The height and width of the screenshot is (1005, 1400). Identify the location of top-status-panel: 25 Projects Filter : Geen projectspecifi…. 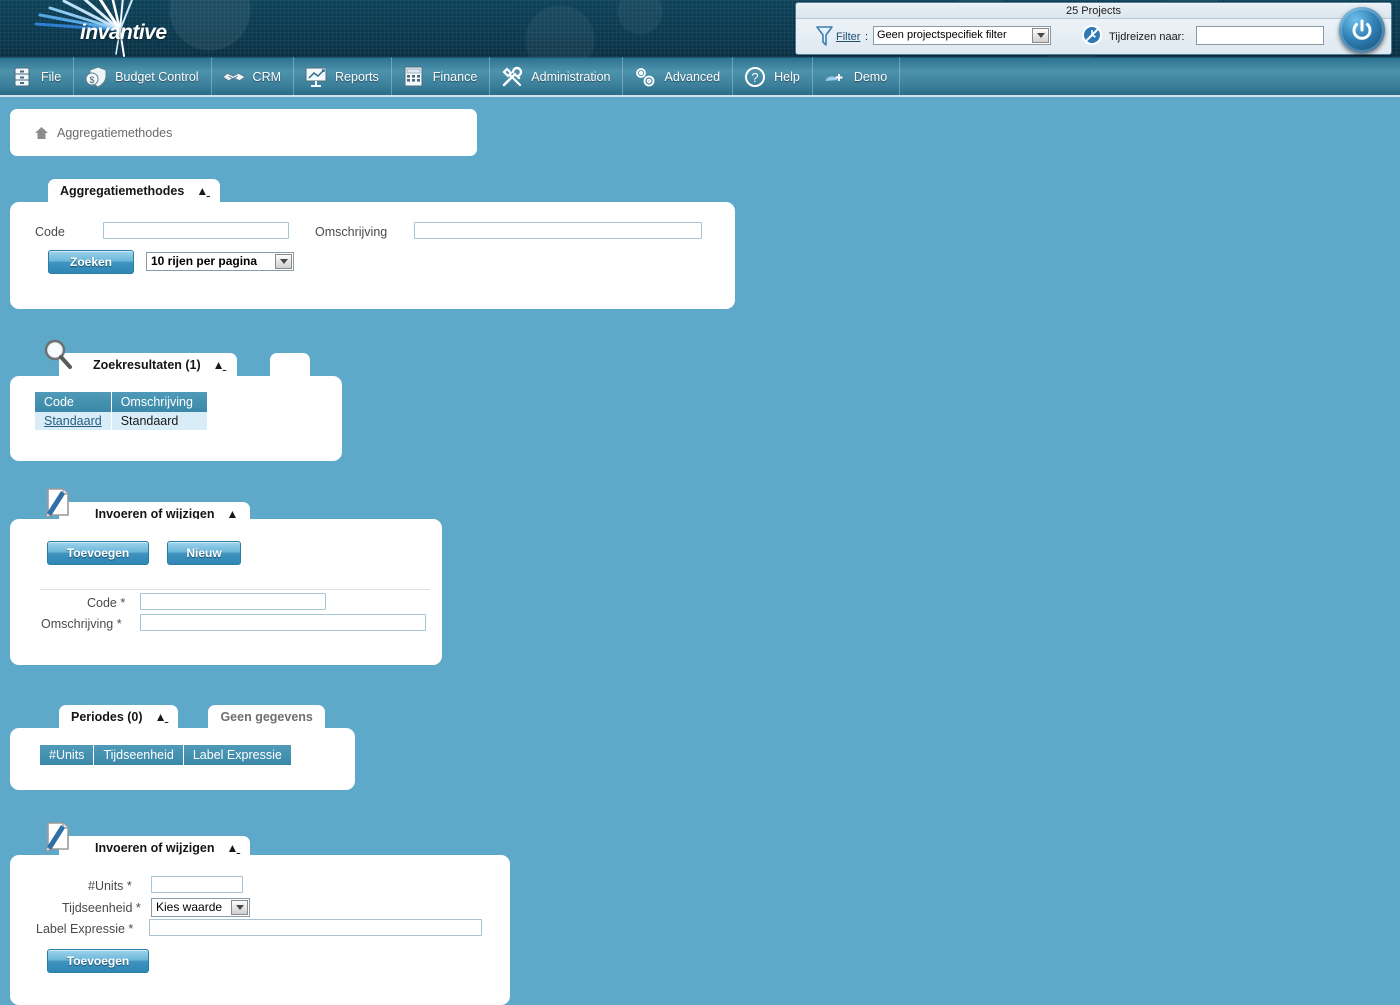
(1093, 28).